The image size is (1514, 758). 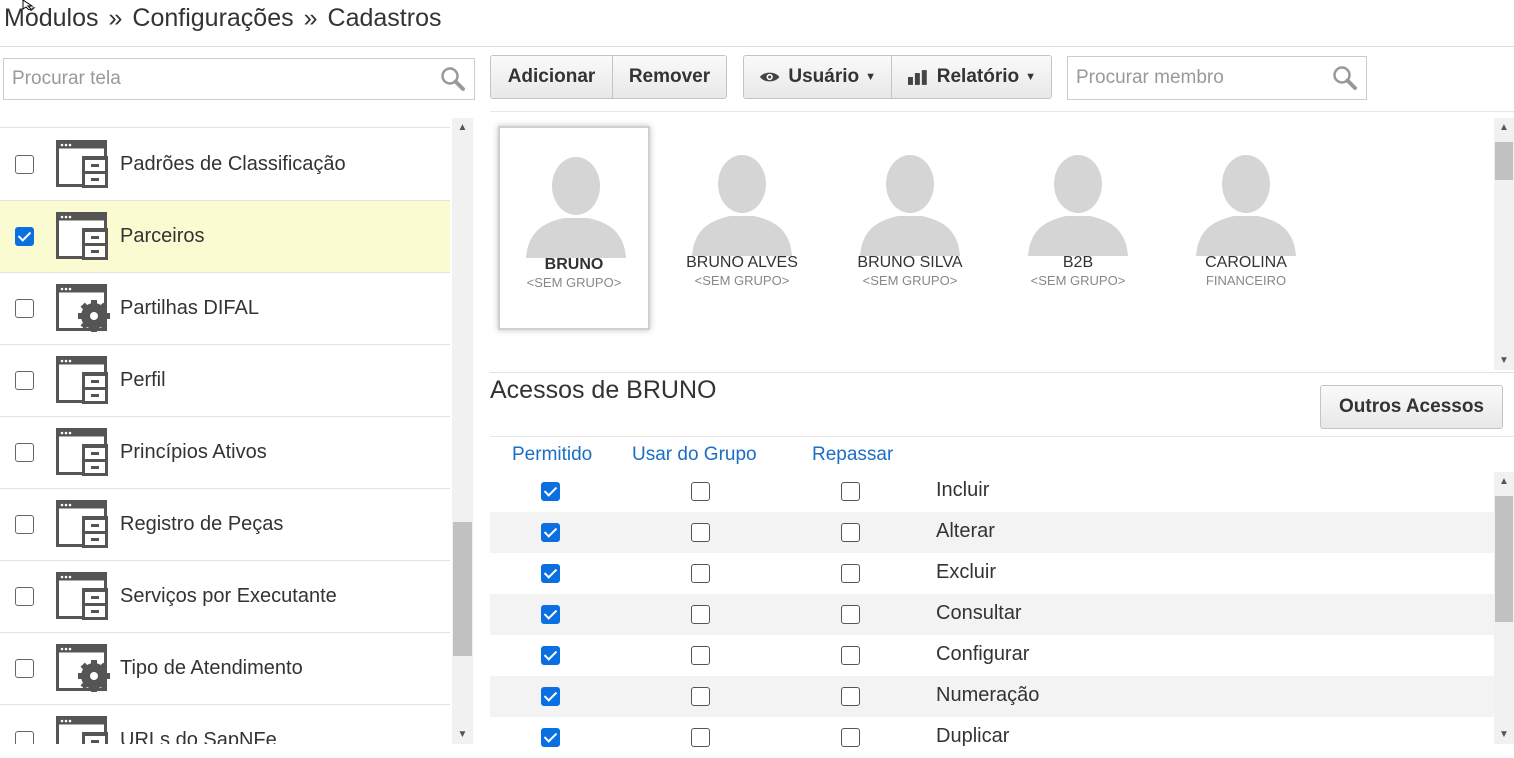 I want to click on member-card: CAROLINA FINANCEIRO, so click(x=1246, y=228).